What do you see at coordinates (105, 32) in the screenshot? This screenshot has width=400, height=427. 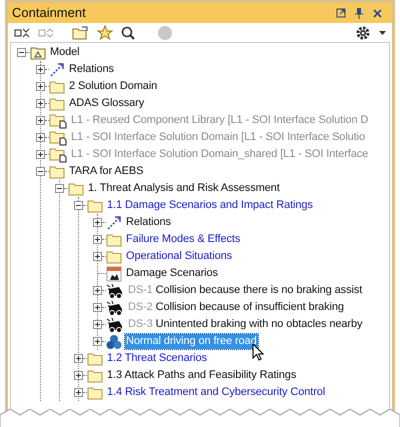 I see `star-icon` at bounding box center [105, 32].